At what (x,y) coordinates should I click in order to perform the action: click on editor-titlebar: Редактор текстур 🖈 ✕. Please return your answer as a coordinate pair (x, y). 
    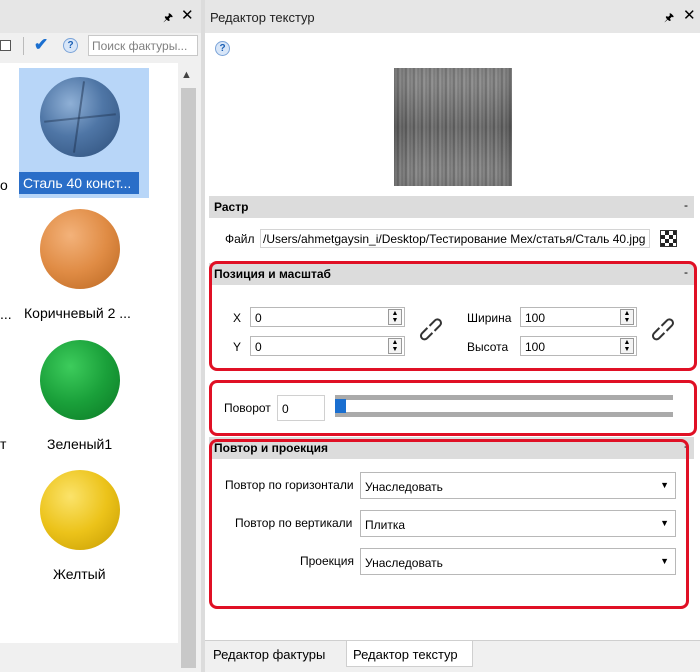
    Looking at the image, I should click on (452, 16).